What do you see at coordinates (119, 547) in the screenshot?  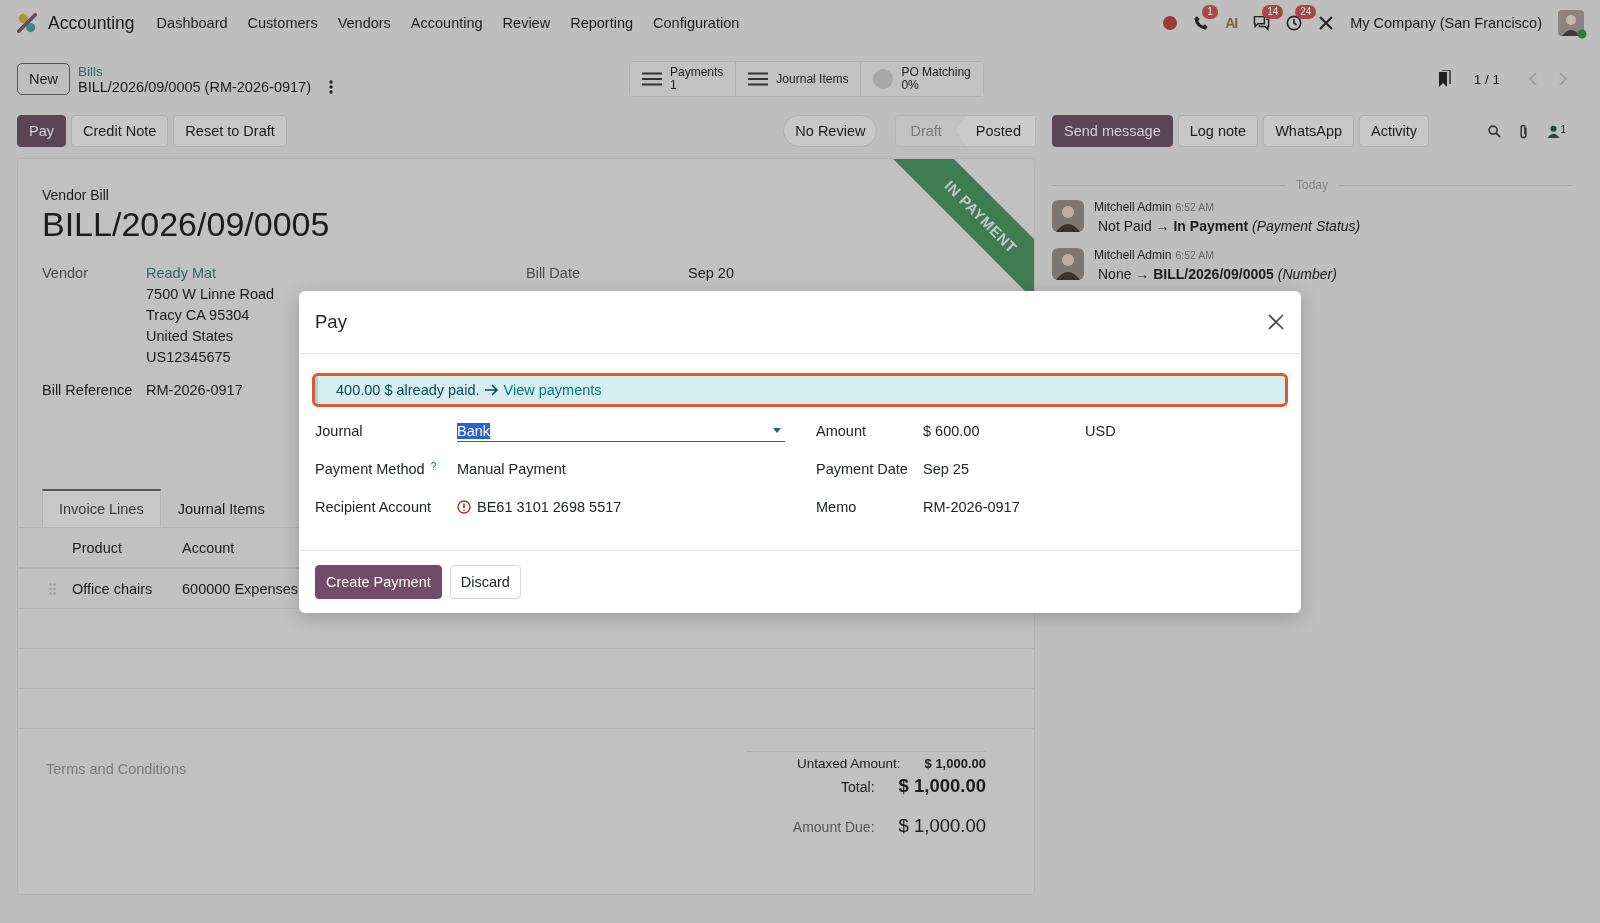 I see `column-header: Product` at bounding box center [119, 547].